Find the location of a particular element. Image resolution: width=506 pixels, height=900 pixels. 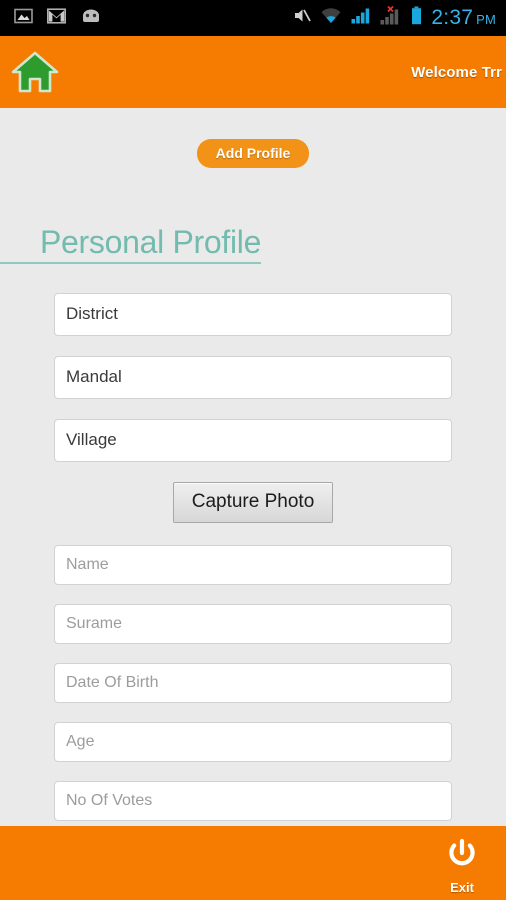

gmail-icon is located at coordinates (56, 18).